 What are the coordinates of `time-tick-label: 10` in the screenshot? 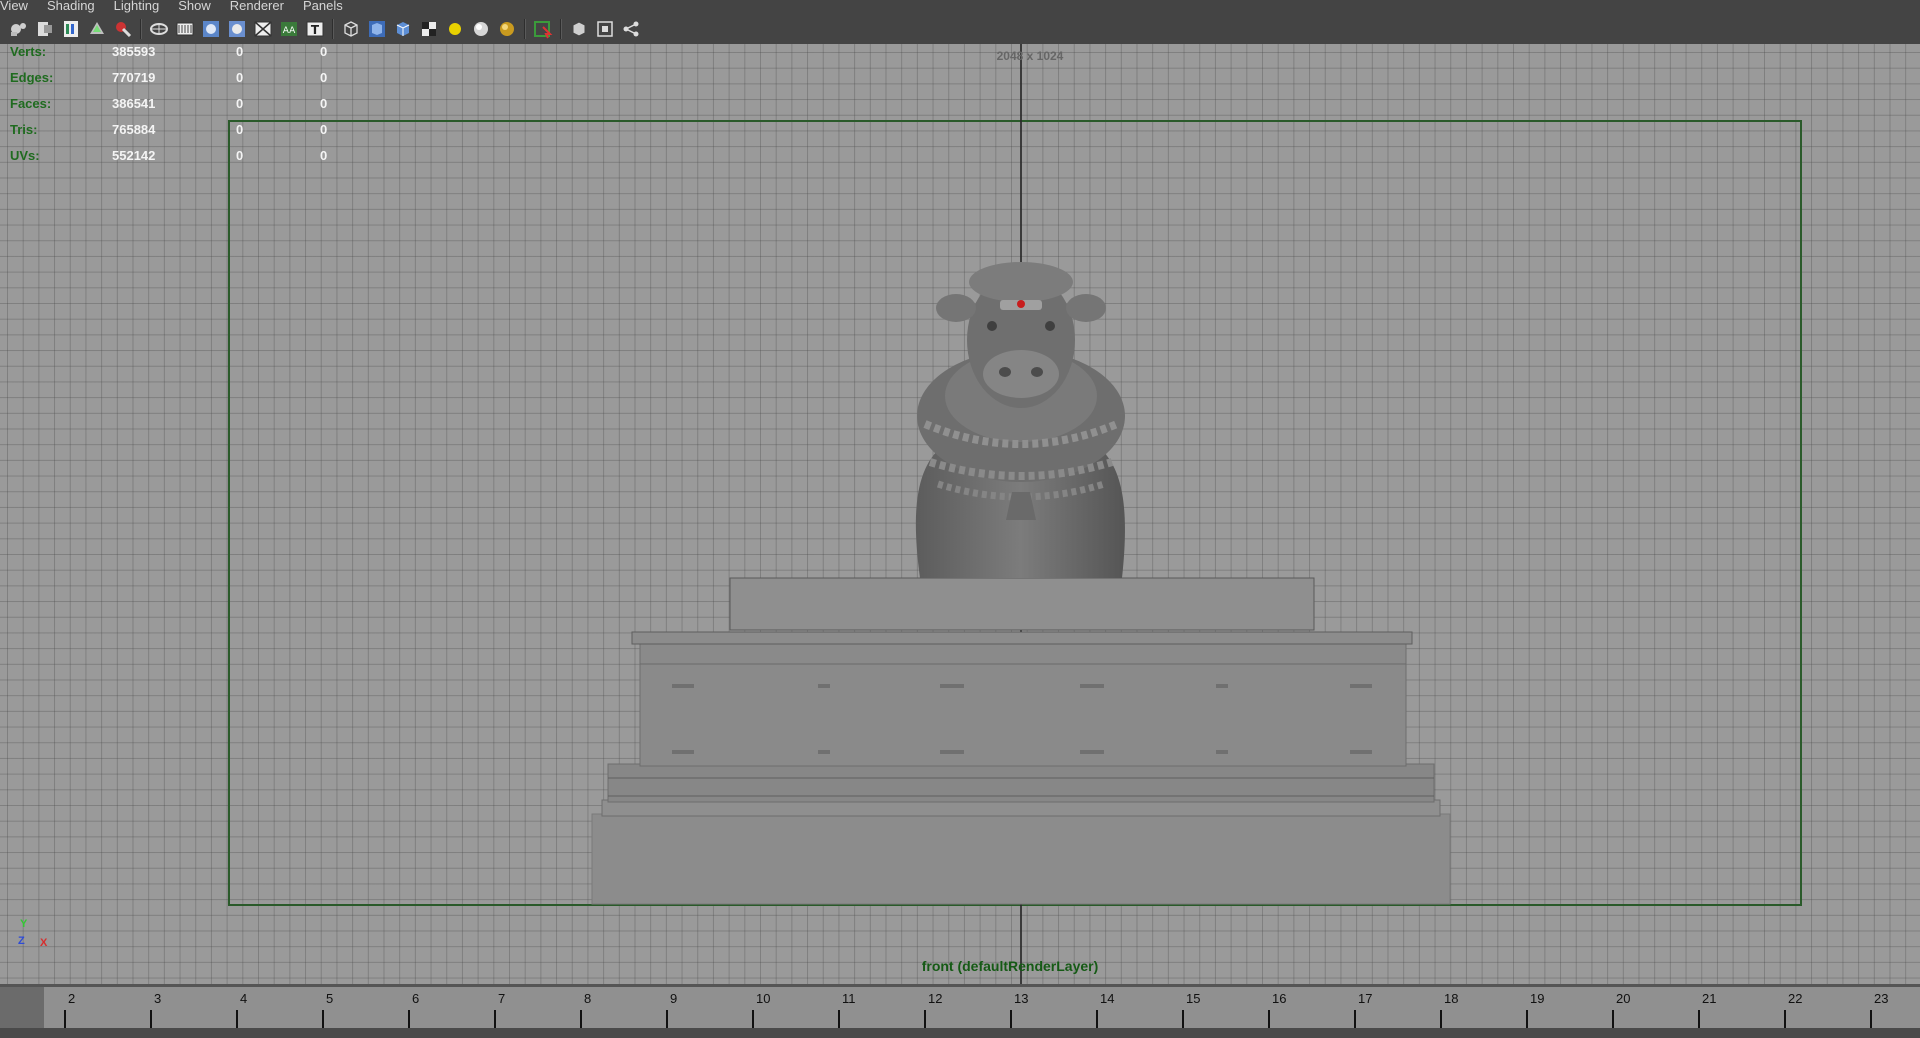 It's located at (763, 998).